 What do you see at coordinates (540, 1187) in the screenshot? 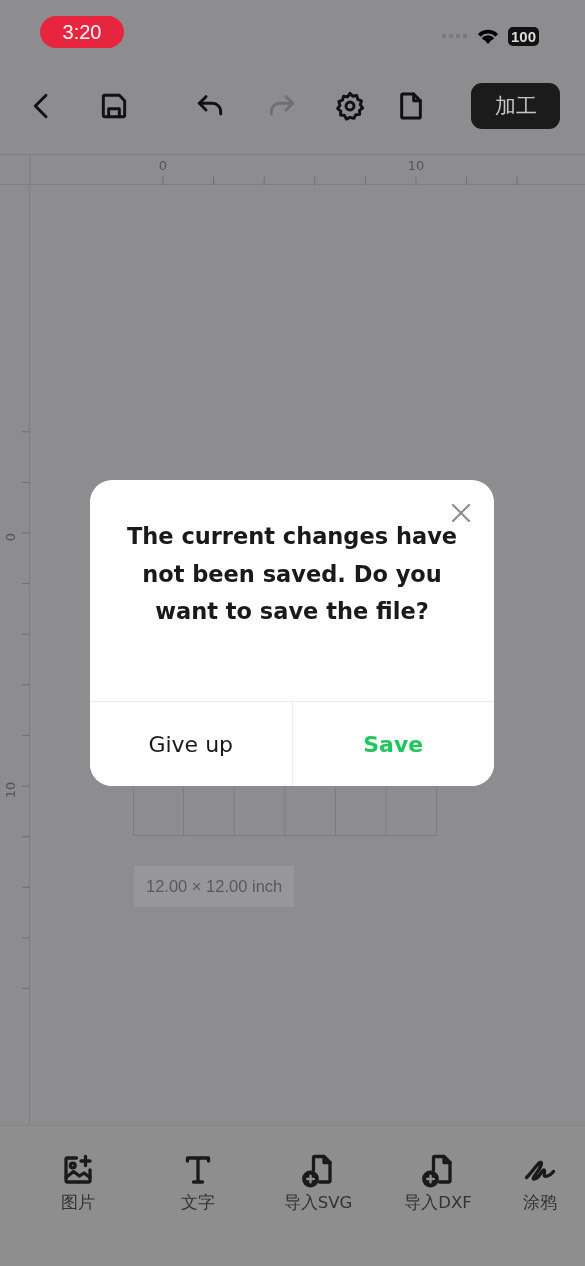
I see `tool-button: 涂鸦` at bounding box center [540, 1187].